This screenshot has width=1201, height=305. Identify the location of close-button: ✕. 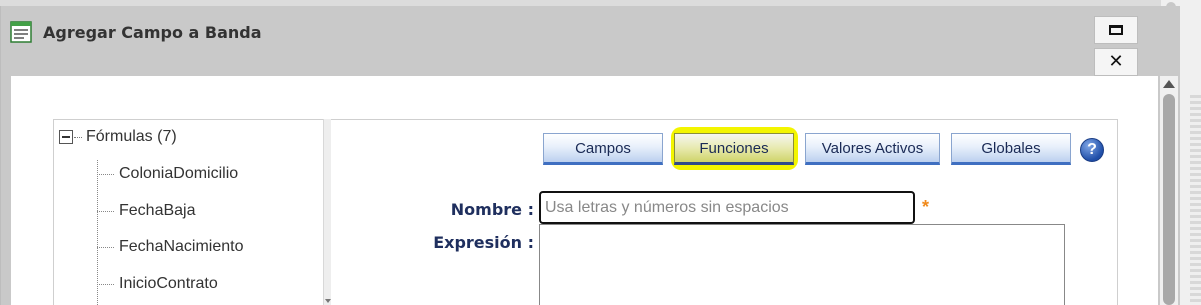
(1116, 62).